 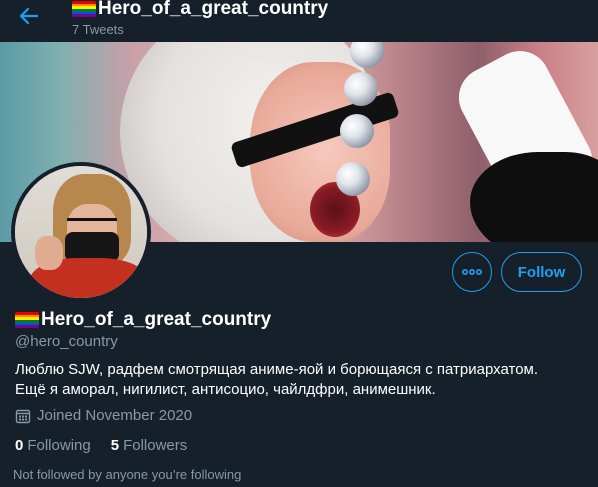 I want to click on back-button, so click(x=29, y=16).